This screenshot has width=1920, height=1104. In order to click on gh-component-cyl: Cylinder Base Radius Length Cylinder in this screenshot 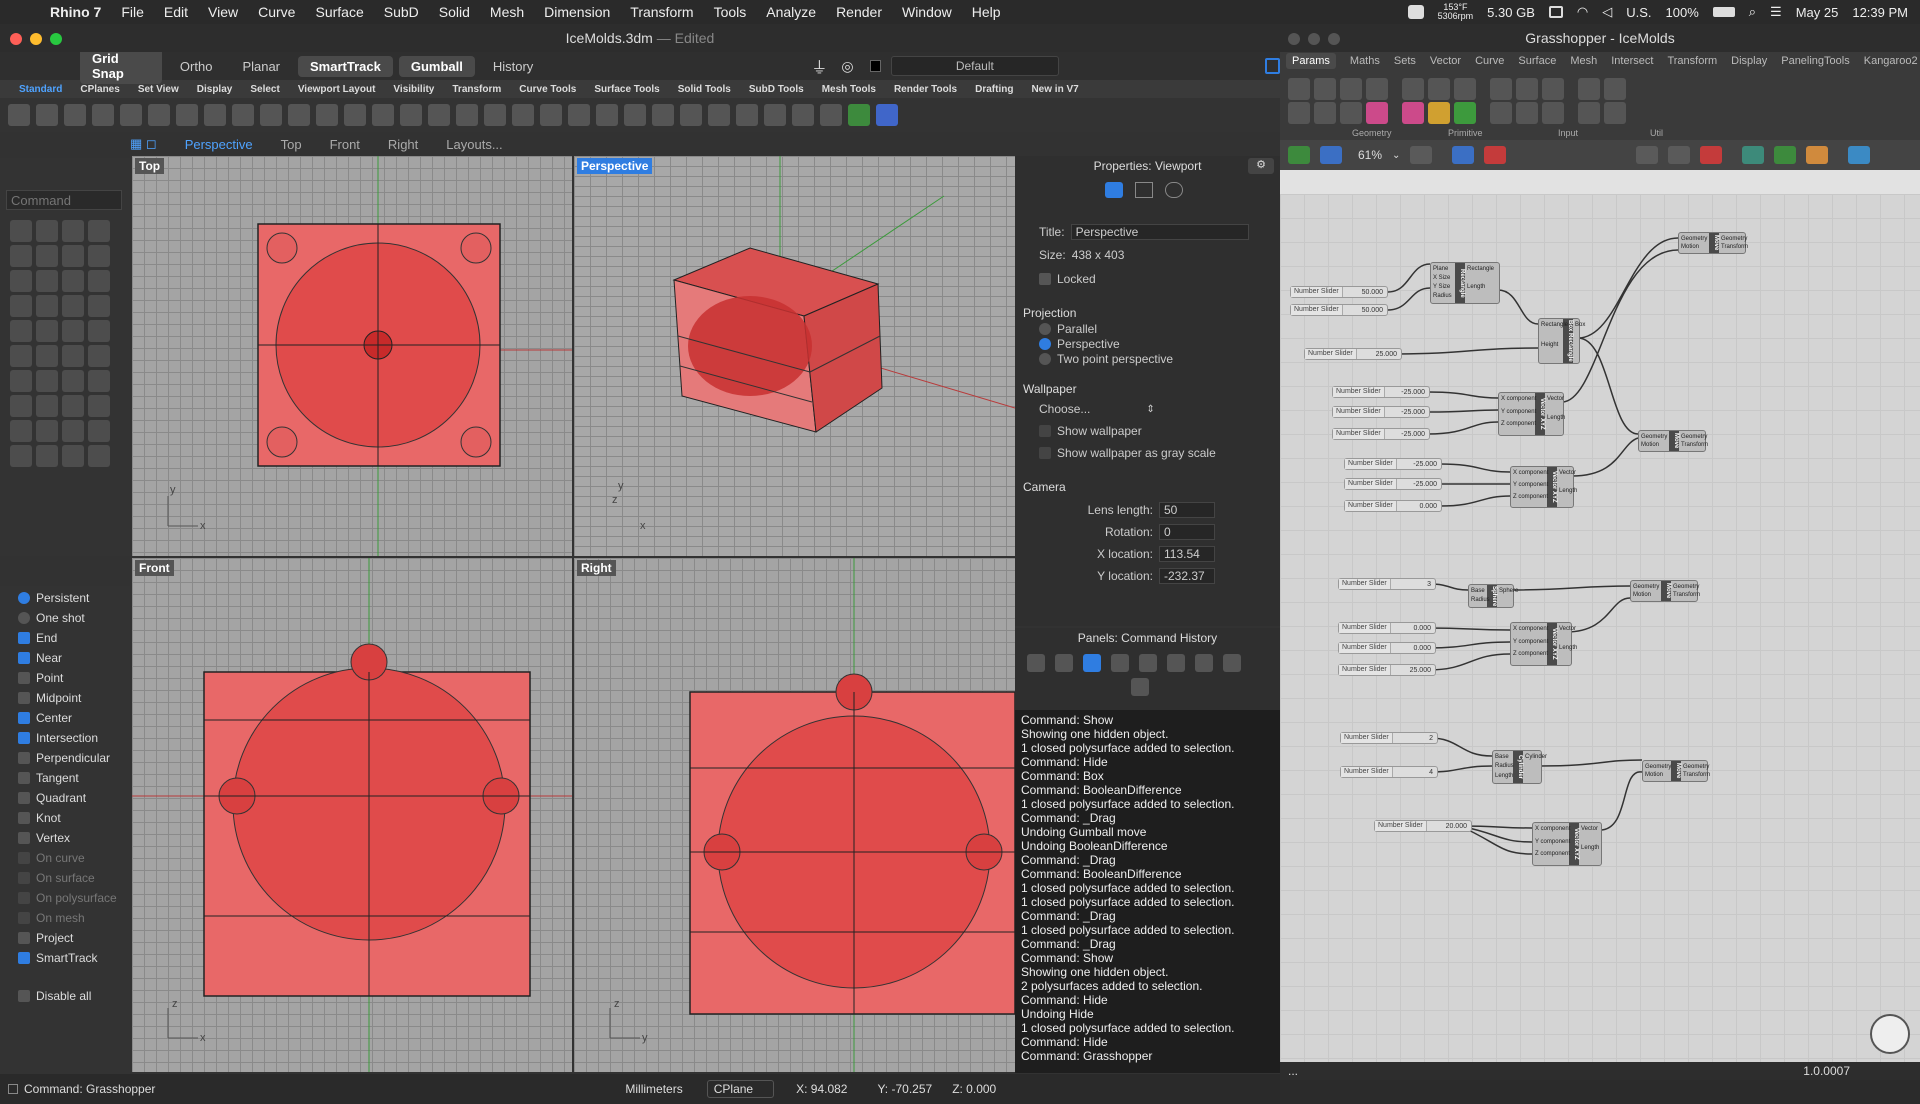, I will do `click(1519, 767)`.